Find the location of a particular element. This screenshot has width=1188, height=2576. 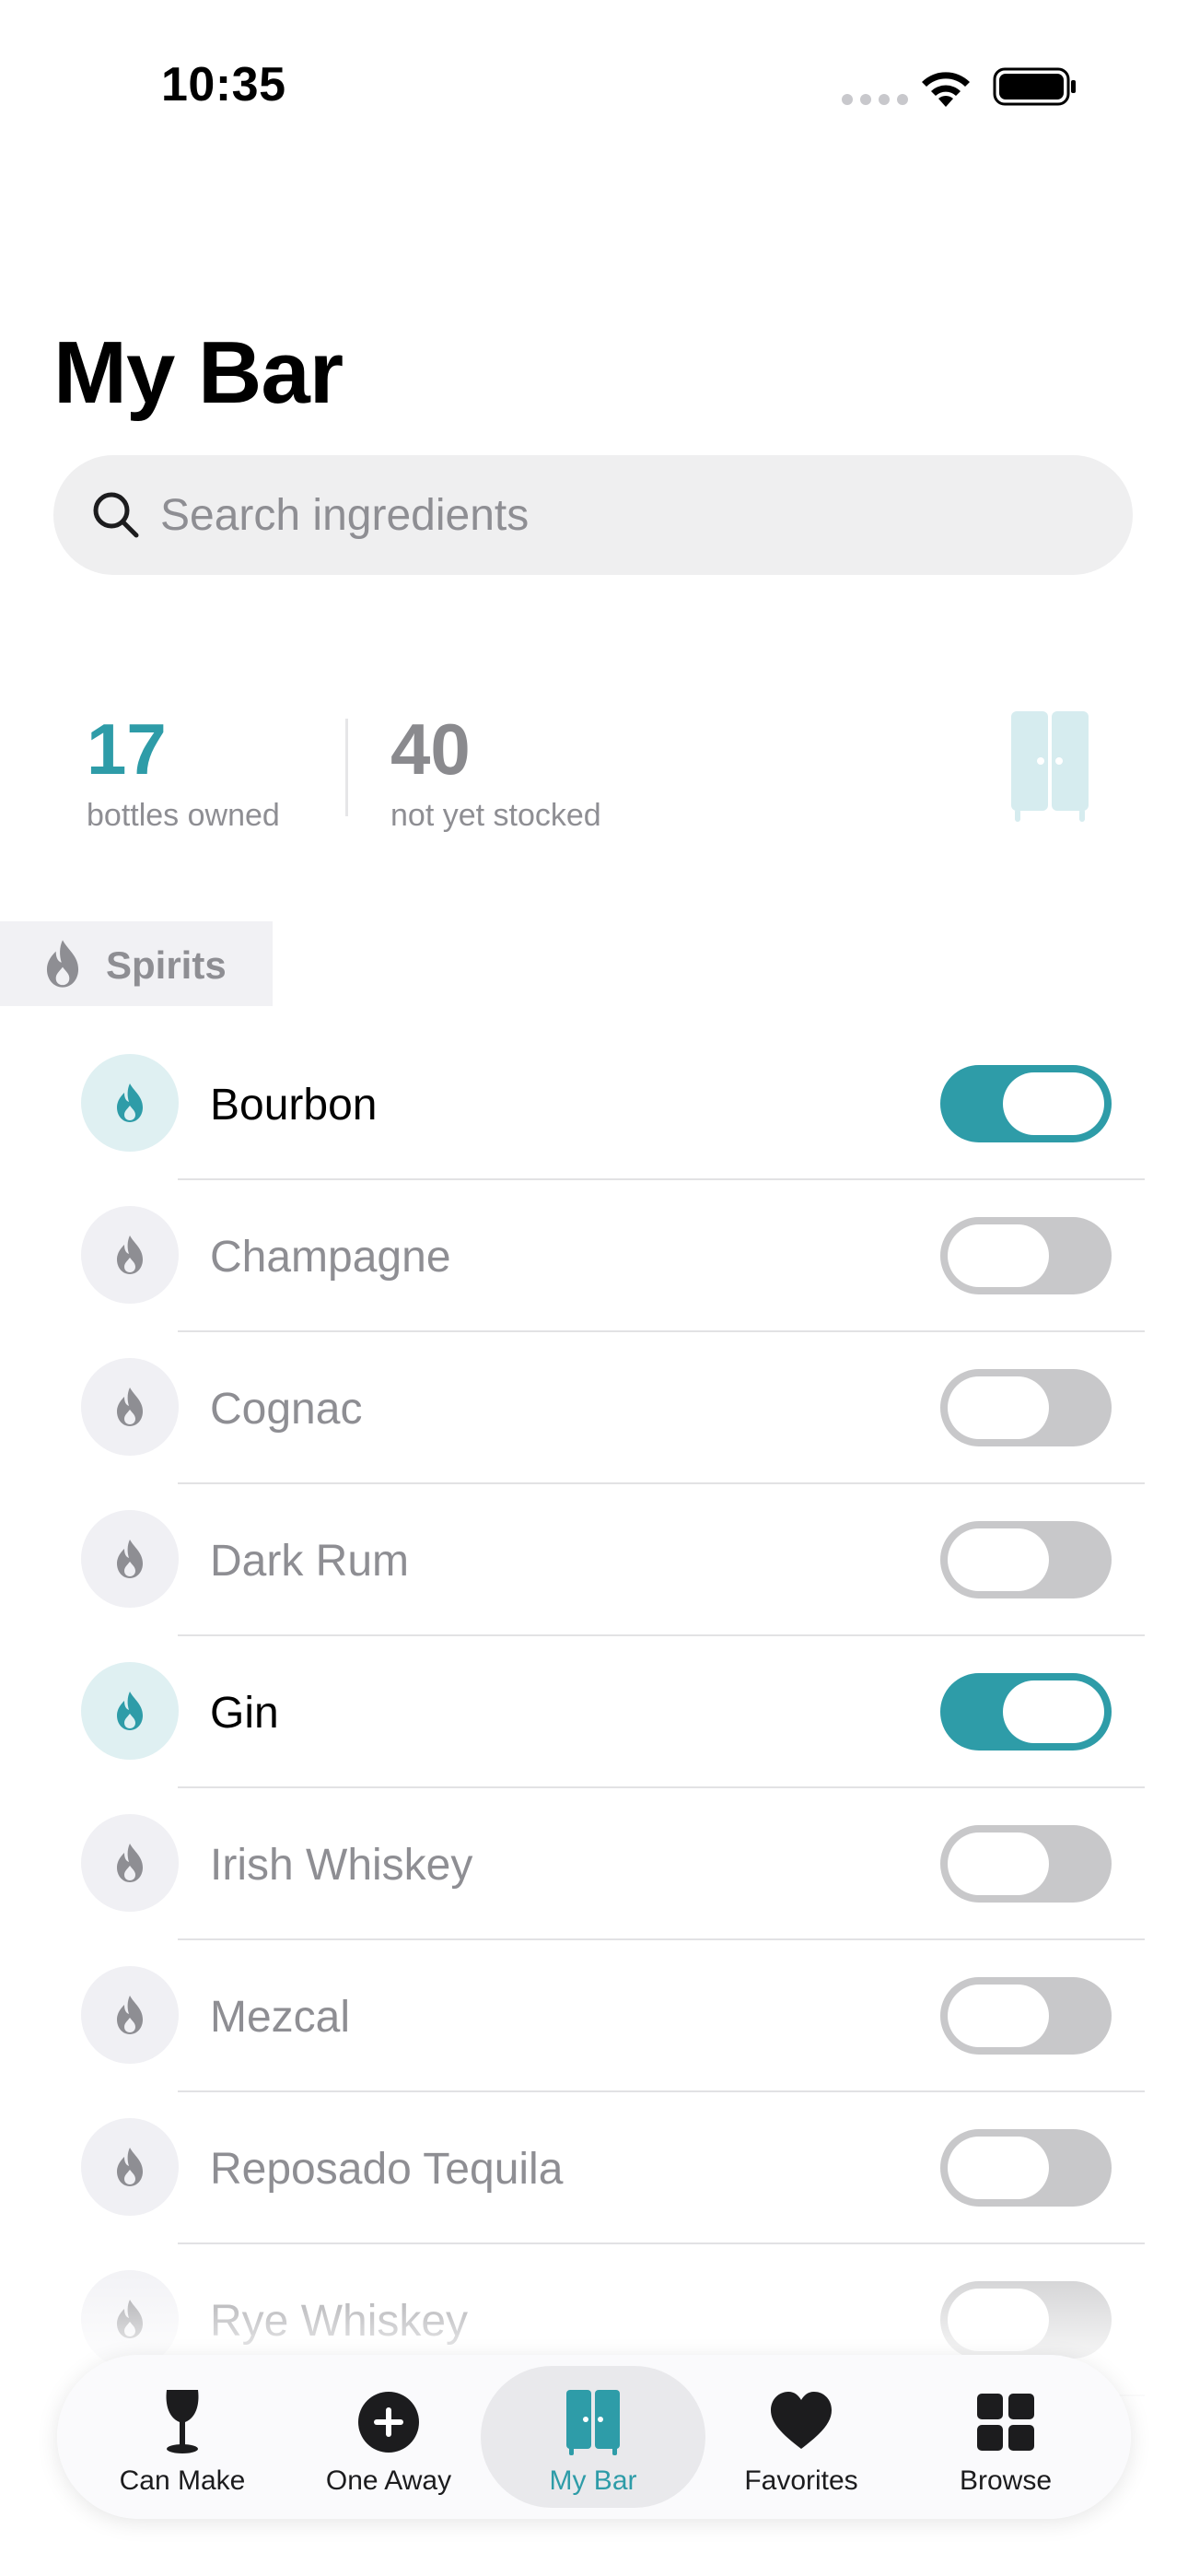

tab-bar: Can Make One Away My Bar Favorites Browse is located at coordinates (594, 2437).